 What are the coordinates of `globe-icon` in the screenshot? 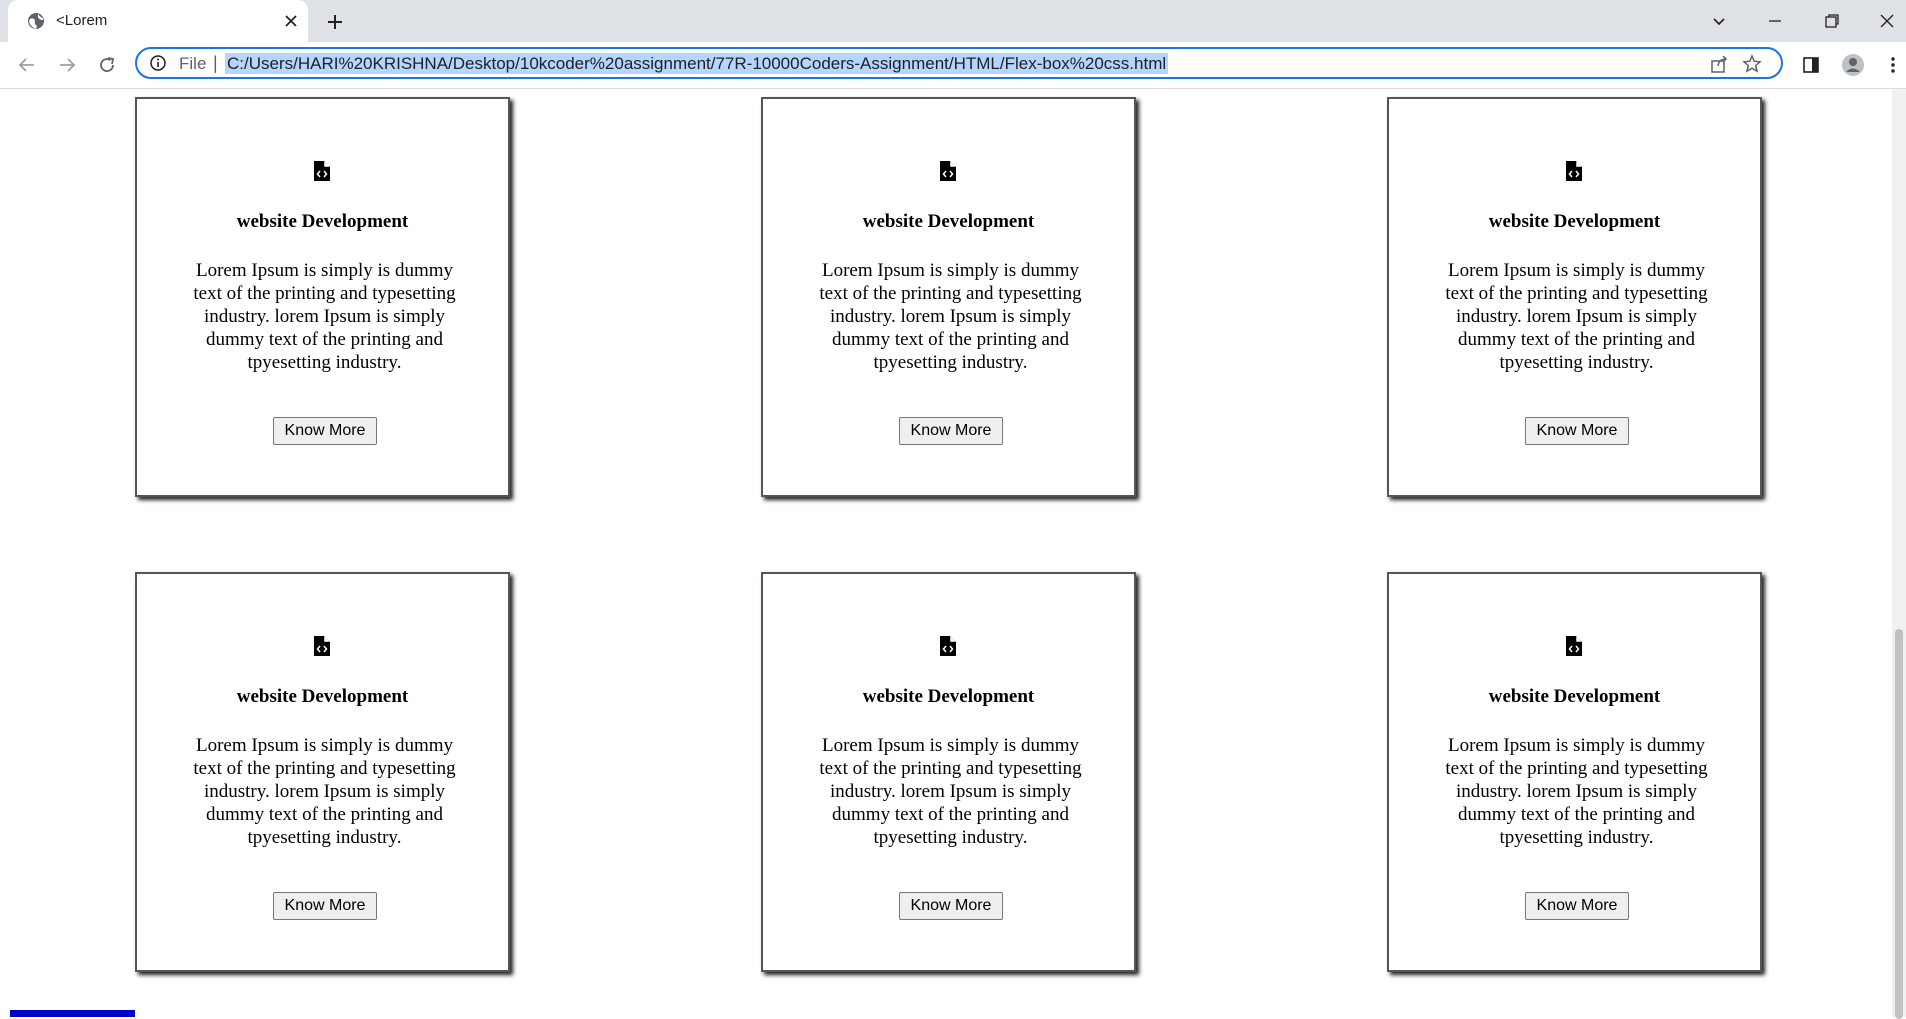 It's located at (36, 21).